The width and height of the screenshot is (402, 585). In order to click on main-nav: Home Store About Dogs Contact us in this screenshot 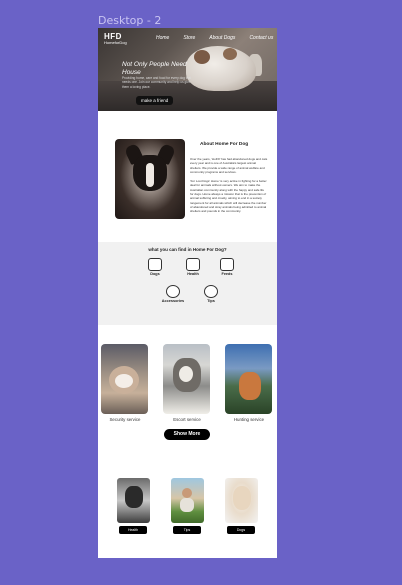, I will do `click(216, 38)`.